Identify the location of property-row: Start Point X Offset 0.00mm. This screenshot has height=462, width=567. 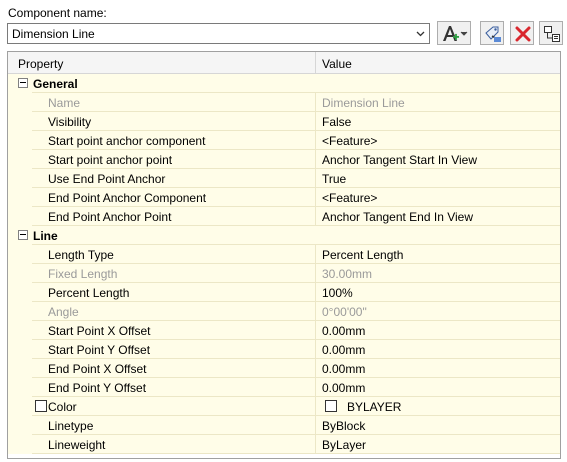
(284, 330).